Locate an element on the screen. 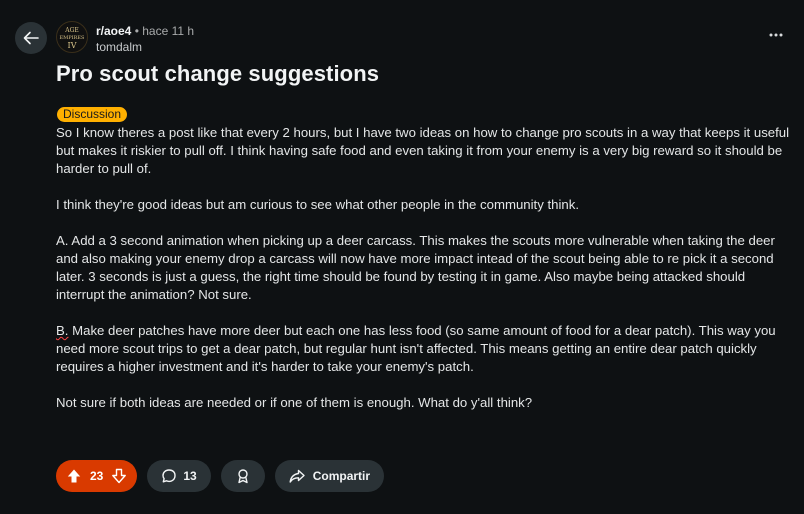 This screenshot has height=514, width=804. subreddit-avatar: AGE EMPIRES IV is located at coordinates (72, 37).